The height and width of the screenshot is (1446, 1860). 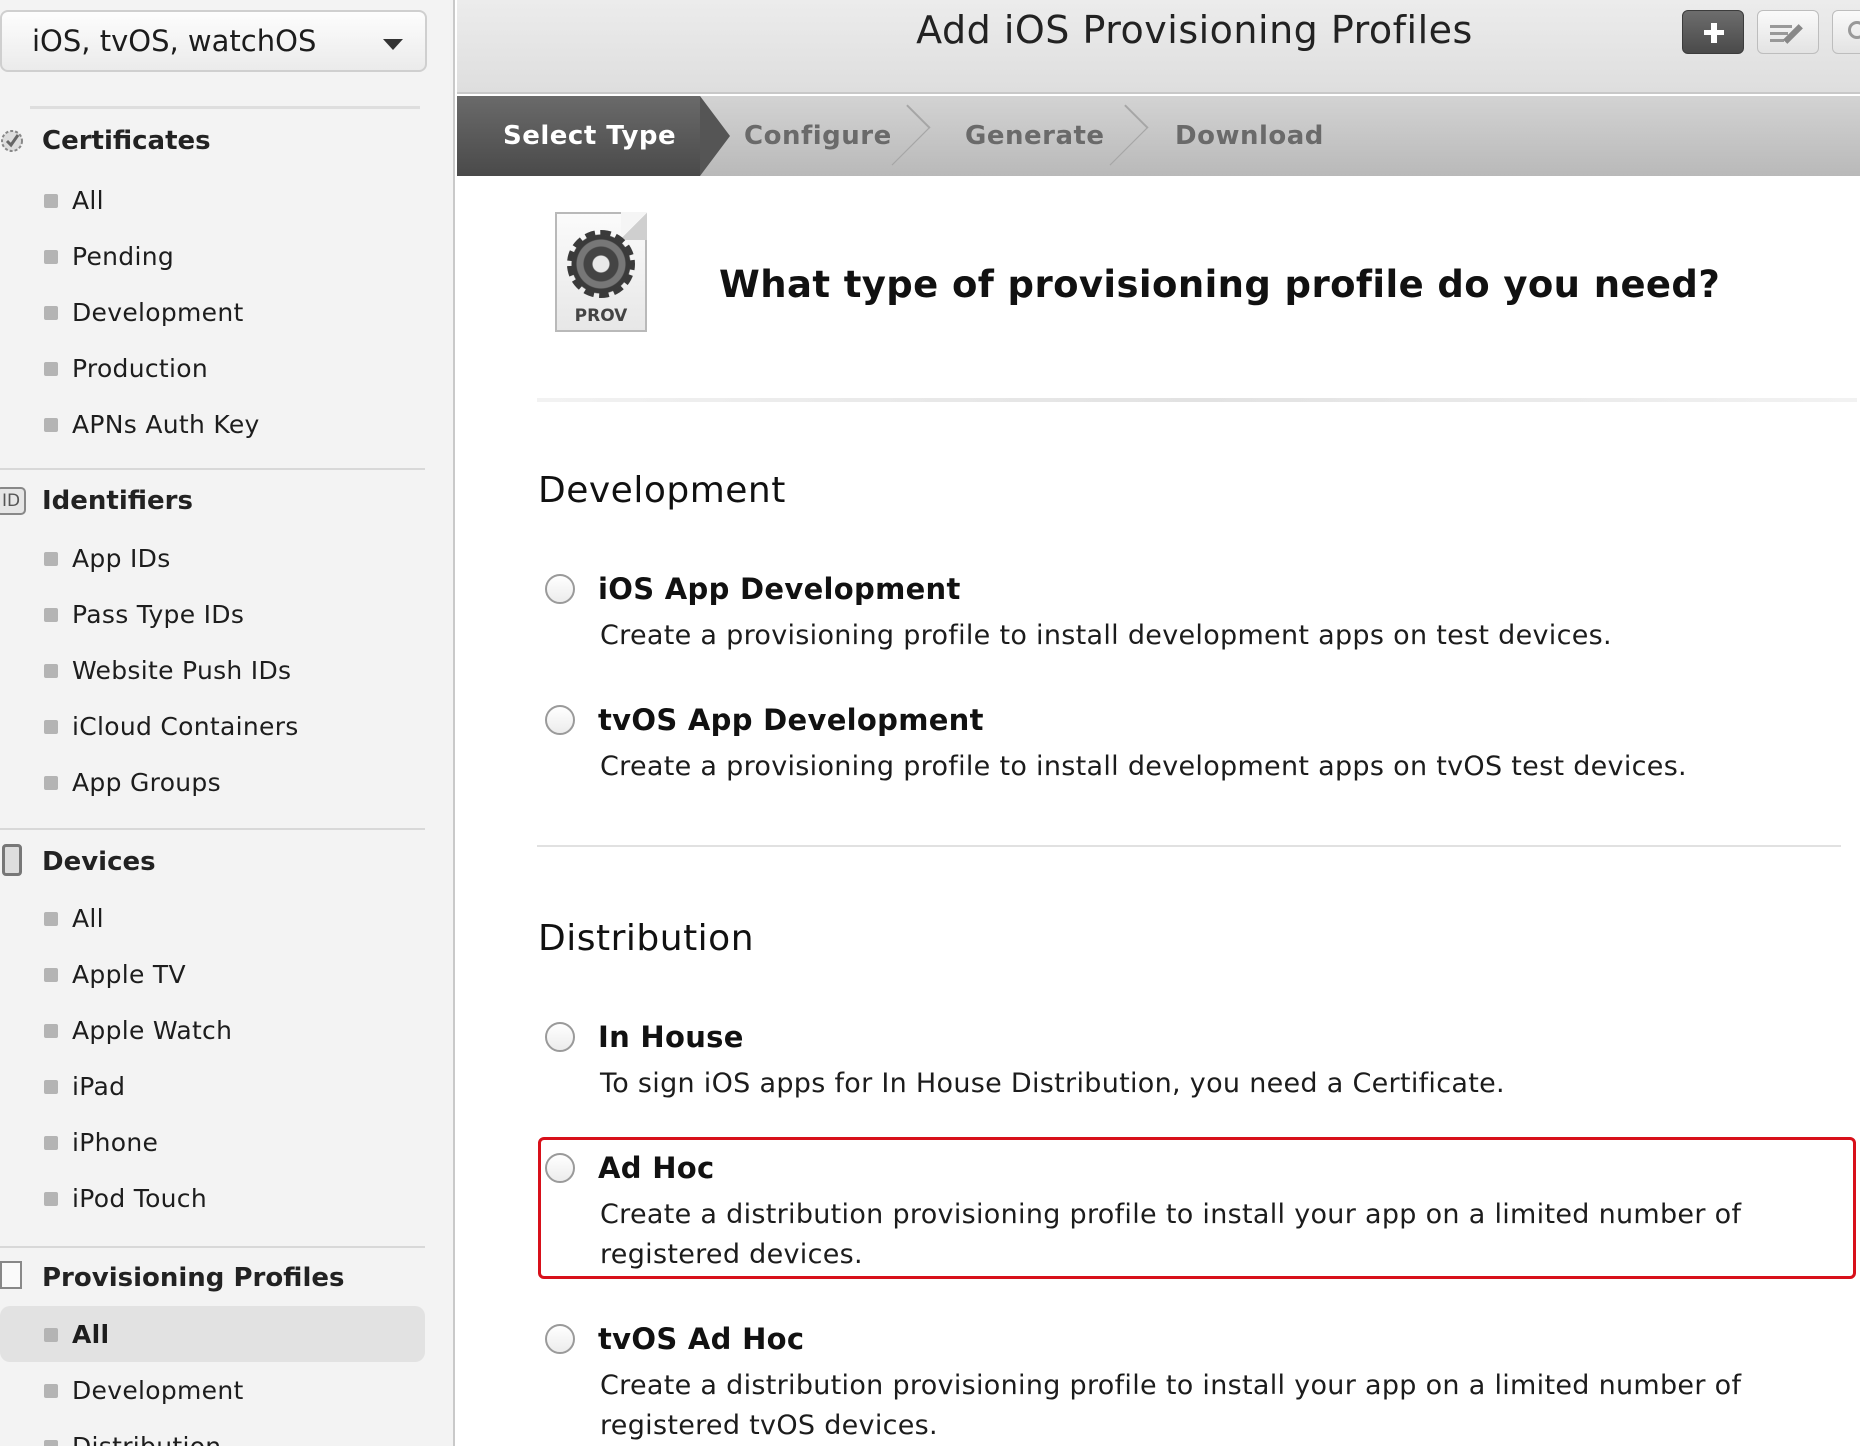 What do you see at coordinates (212, 558) in the screenshot?
I see `sidebar-item-app-ids: App IDs` at bounding box center [212, 558].